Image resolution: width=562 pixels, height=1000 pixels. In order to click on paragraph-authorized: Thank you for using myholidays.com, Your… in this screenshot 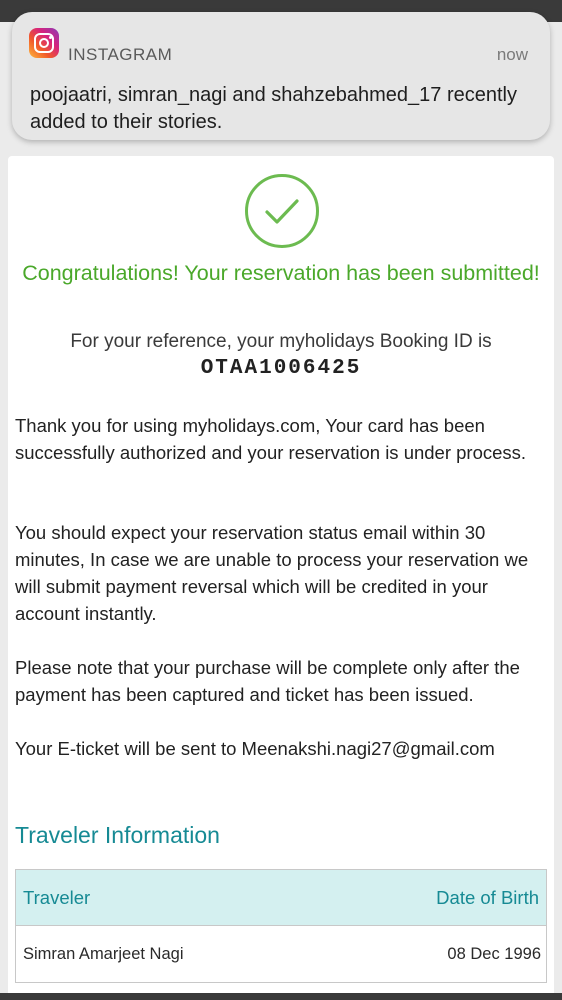, I will do `click(271, 439)`.